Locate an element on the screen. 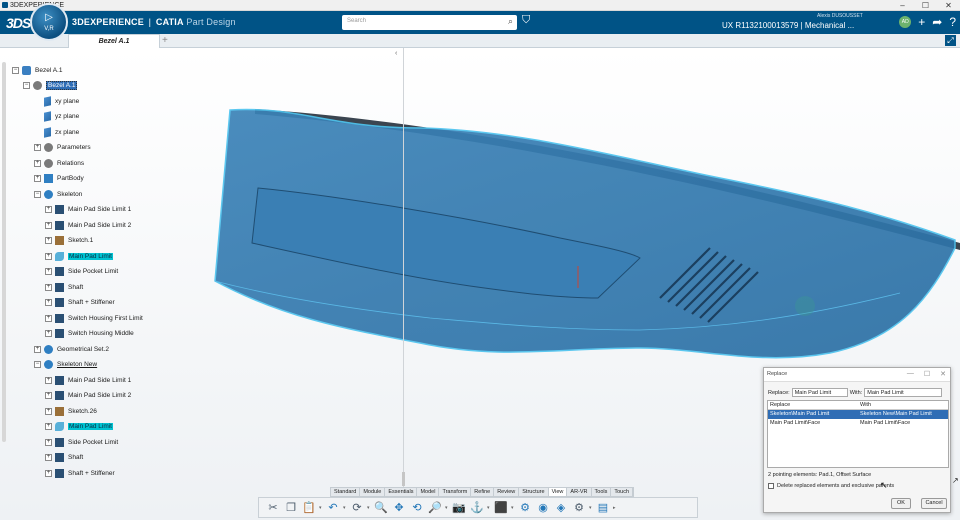 The image size is (960, 520). section-tab: Review is located at coordinates (507, 492).